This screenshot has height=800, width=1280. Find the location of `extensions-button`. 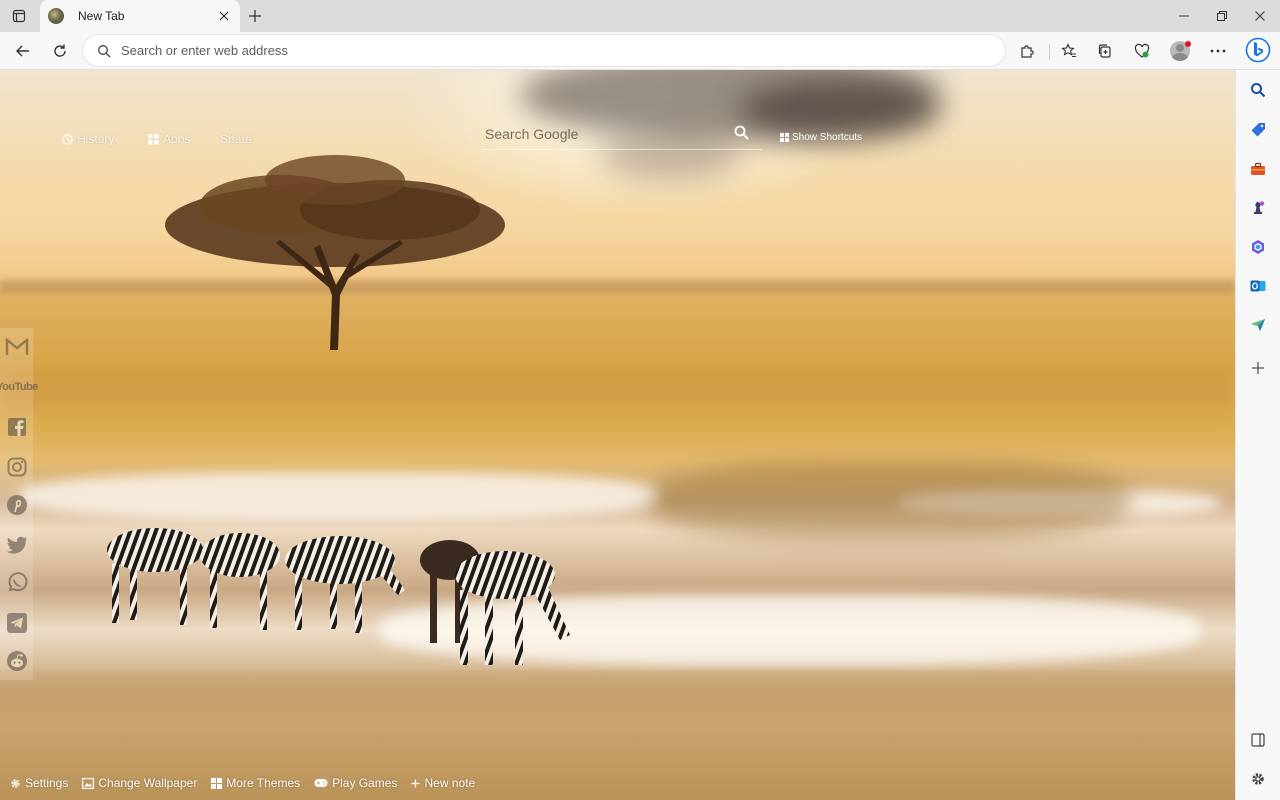

extensions-button is located at coordinates (1027, 51).